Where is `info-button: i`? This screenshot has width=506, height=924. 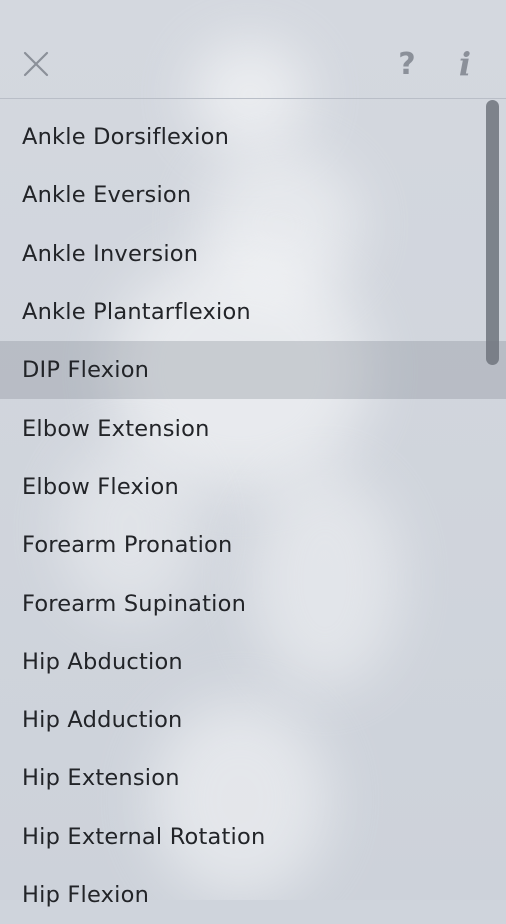 info-button: i is located at coordinates (465, 64).